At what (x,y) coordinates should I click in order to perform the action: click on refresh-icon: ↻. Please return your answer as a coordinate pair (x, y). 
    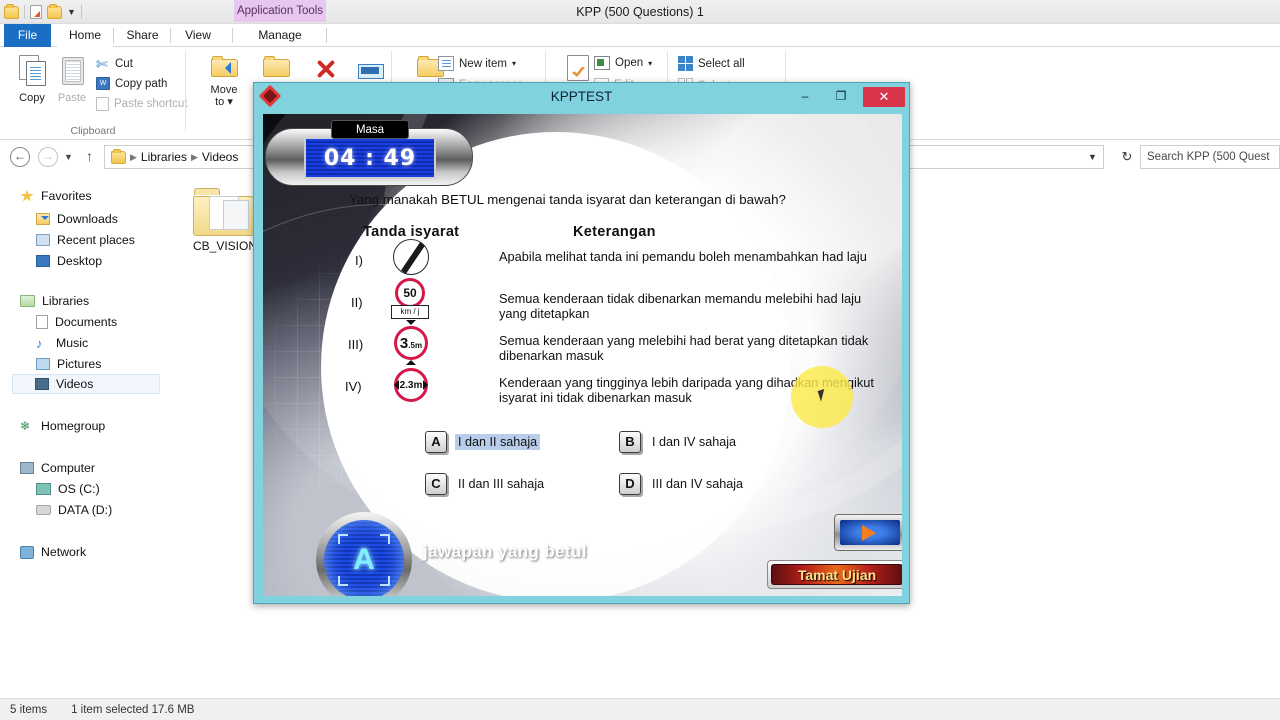
    Looking at the image, I should click on (1127, 157).